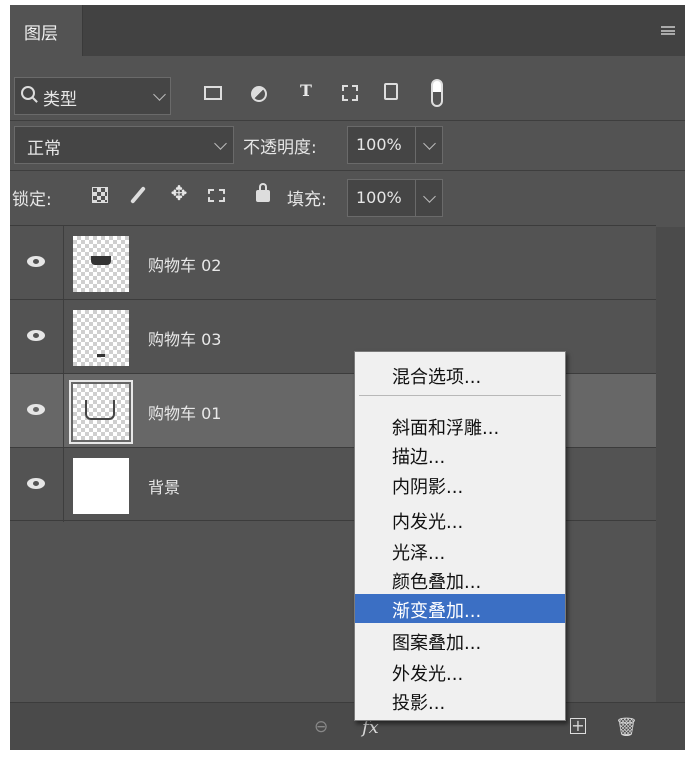  What do you see at coordinates (60, 100) in the screenshot?
I see `filter-kind-label: 类型` at bounding box center [60, 100].